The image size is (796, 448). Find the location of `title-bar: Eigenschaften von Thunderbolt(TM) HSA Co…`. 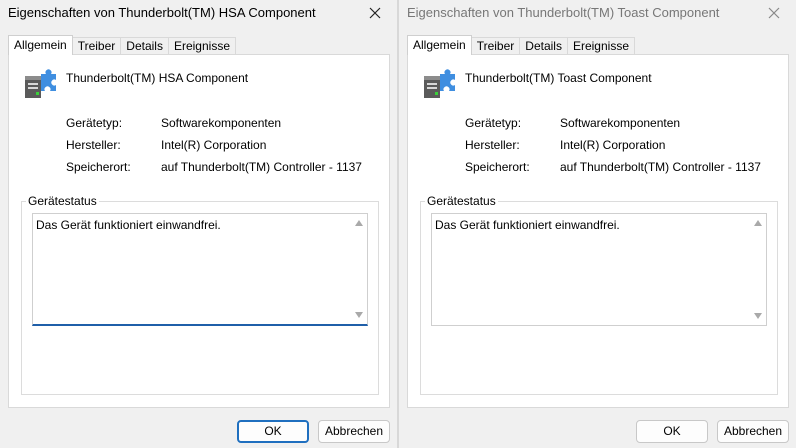

title-bar: Eigenschaften von Thunderbolt(TM) HSA Co… is located at coordinates (198, 13).